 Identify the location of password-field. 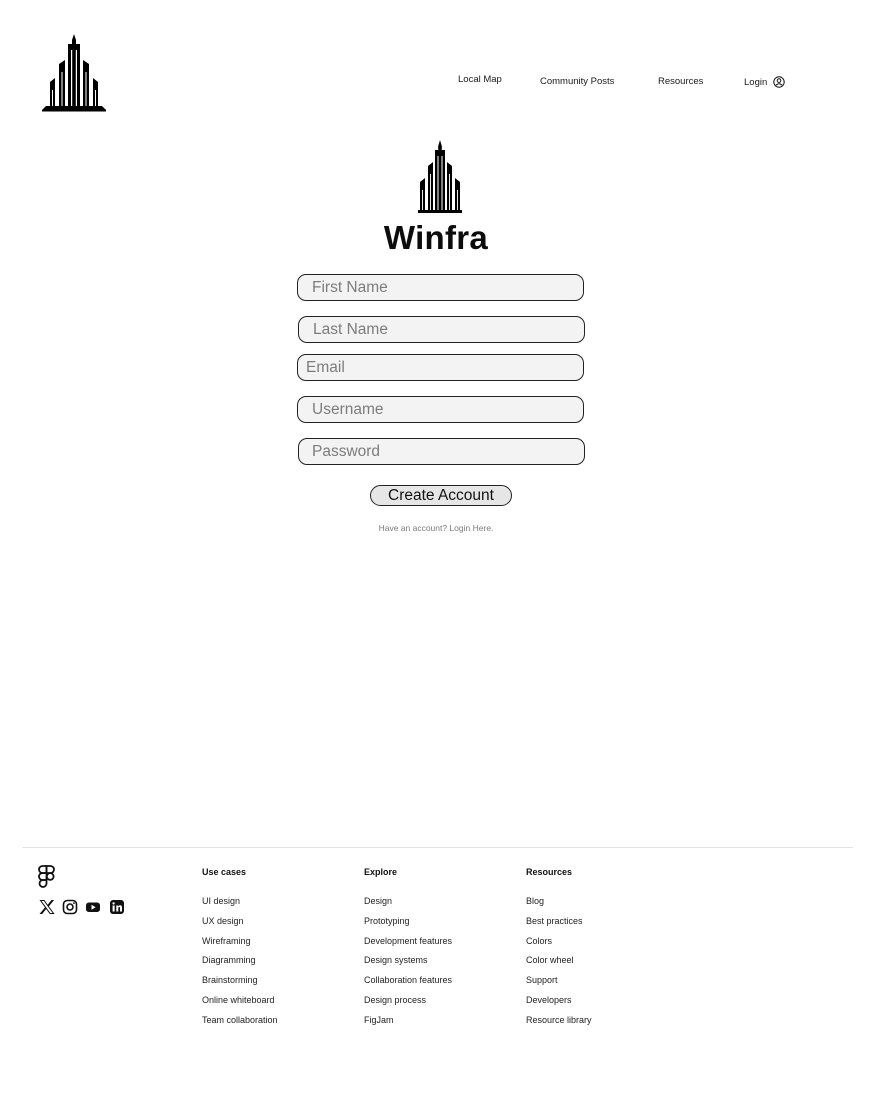
(441, 451).